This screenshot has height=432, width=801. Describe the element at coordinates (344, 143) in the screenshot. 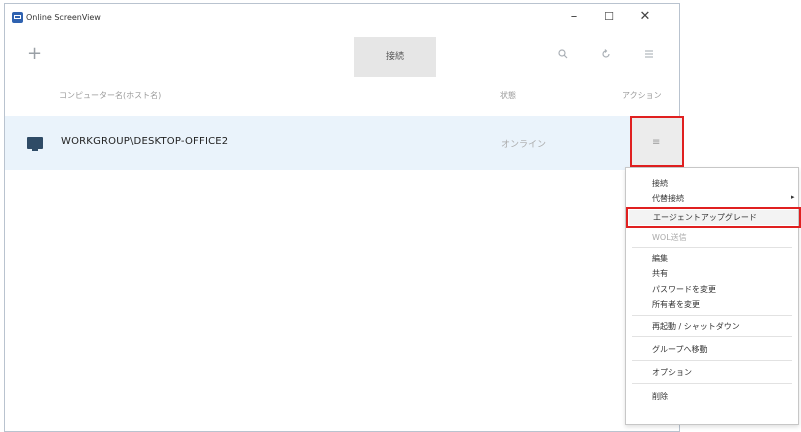

I see `table-row: WORKGROUP\DESKTOP-OFFICE2 オンライン ≡` at that location.